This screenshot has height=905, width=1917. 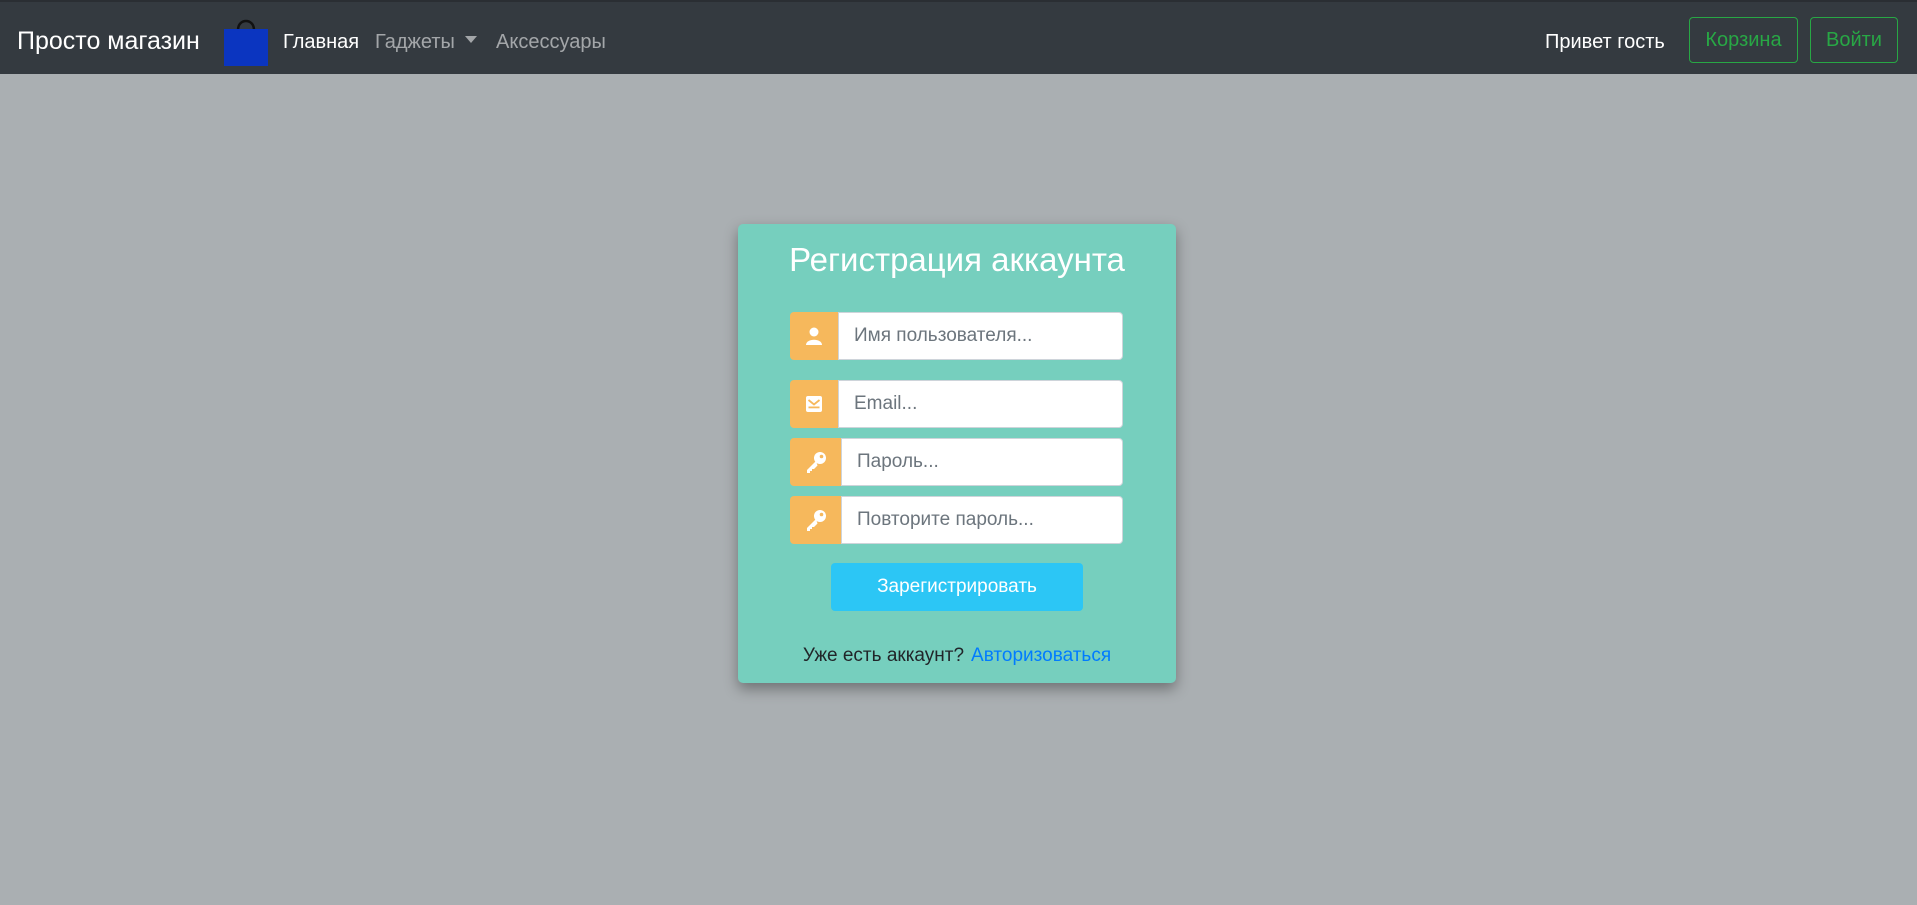 I want to click on nav-link-gadgets-label: Гаджеты, so click(x=415, y=42).